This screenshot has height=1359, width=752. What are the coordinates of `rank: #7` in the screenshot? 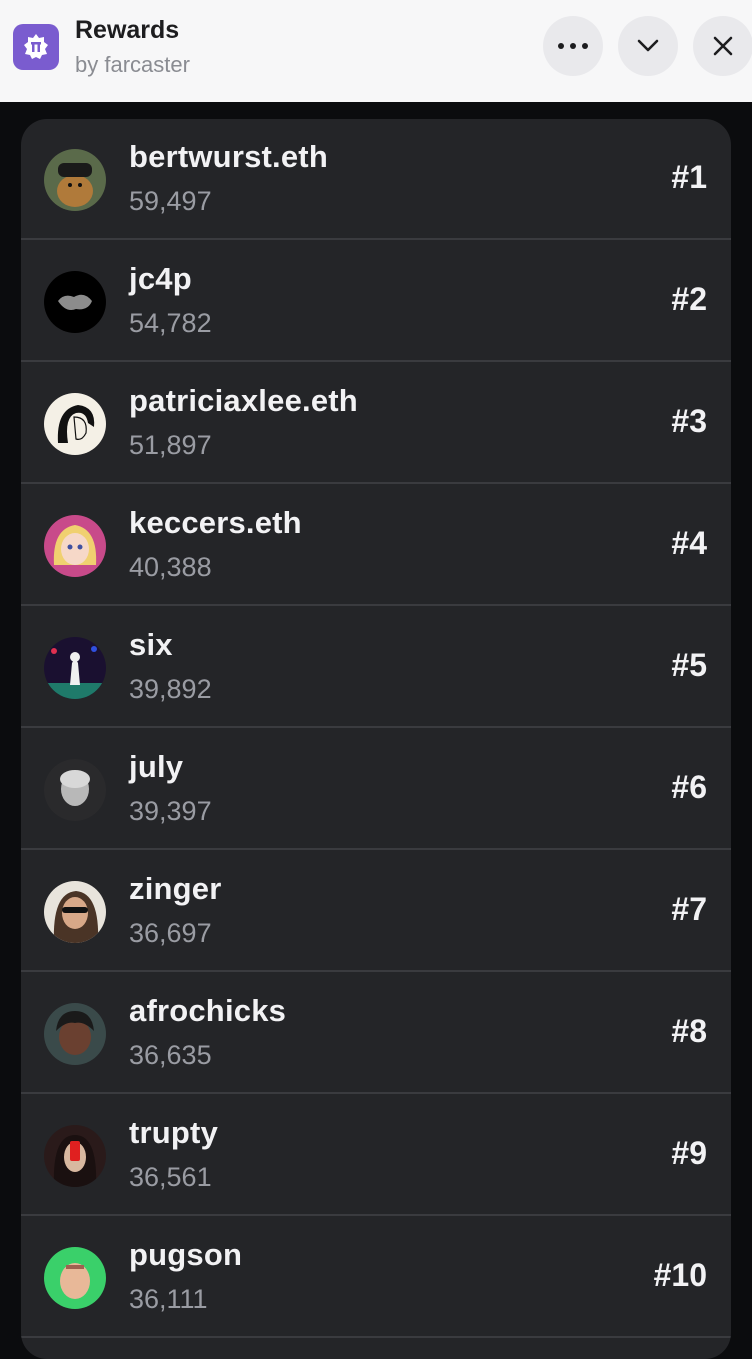 It's located at (689, 909).